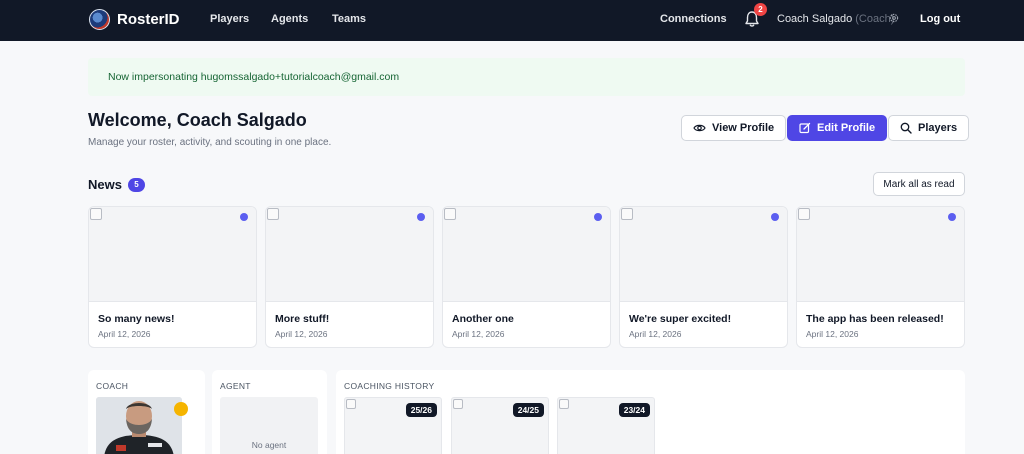 The image size is (1024, 454). What do you see at coordinates (743, 128) in the screenshot?
I see `view-profile-label: View Profile` at bounding box center [743, 128].